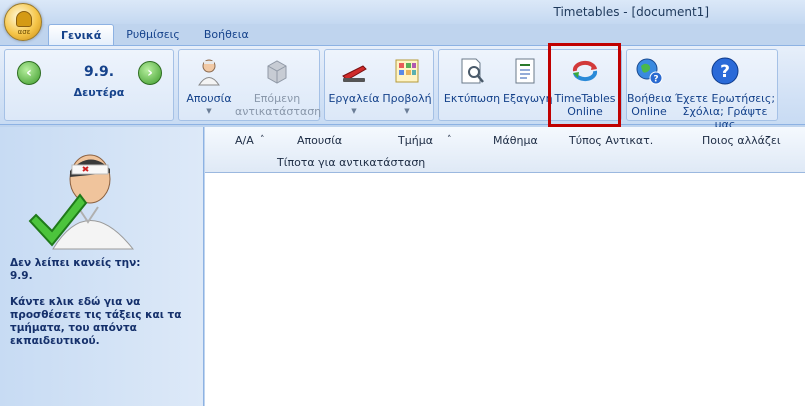  I want to click on tab-settings: Ρυθμίσεις, so click(153, 35).